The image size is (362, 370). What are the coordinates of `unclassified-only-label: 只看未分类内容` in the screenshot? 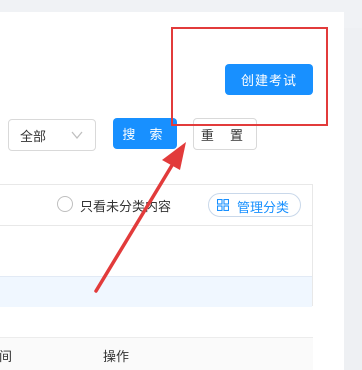 It's located at (125, 205).